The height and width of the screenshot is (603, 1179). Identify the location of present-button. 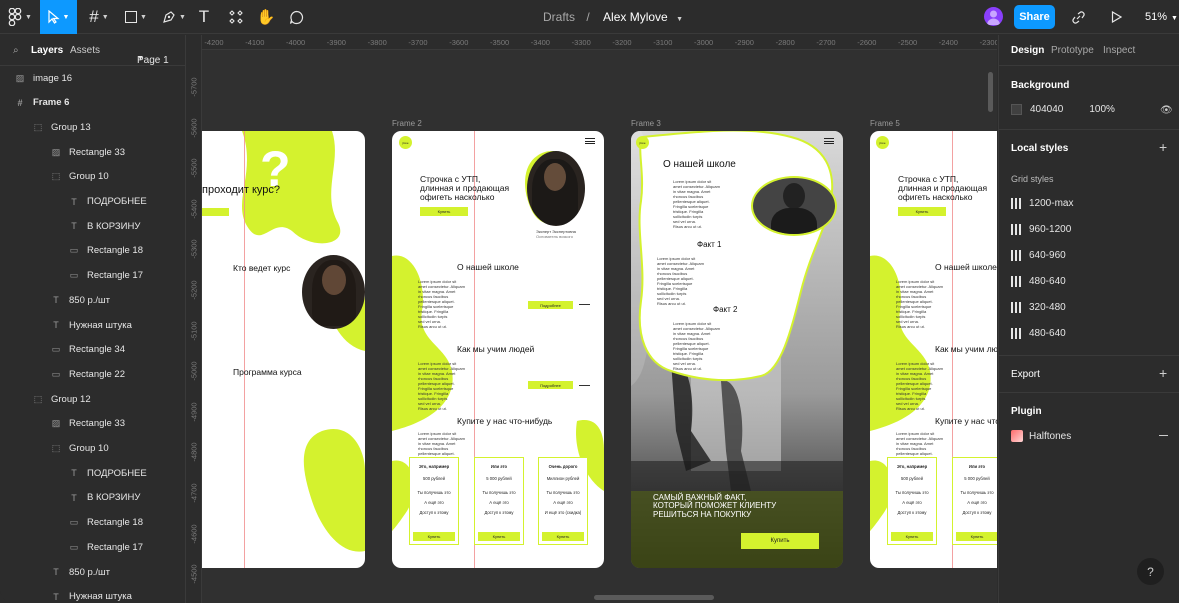
(1116, 17).